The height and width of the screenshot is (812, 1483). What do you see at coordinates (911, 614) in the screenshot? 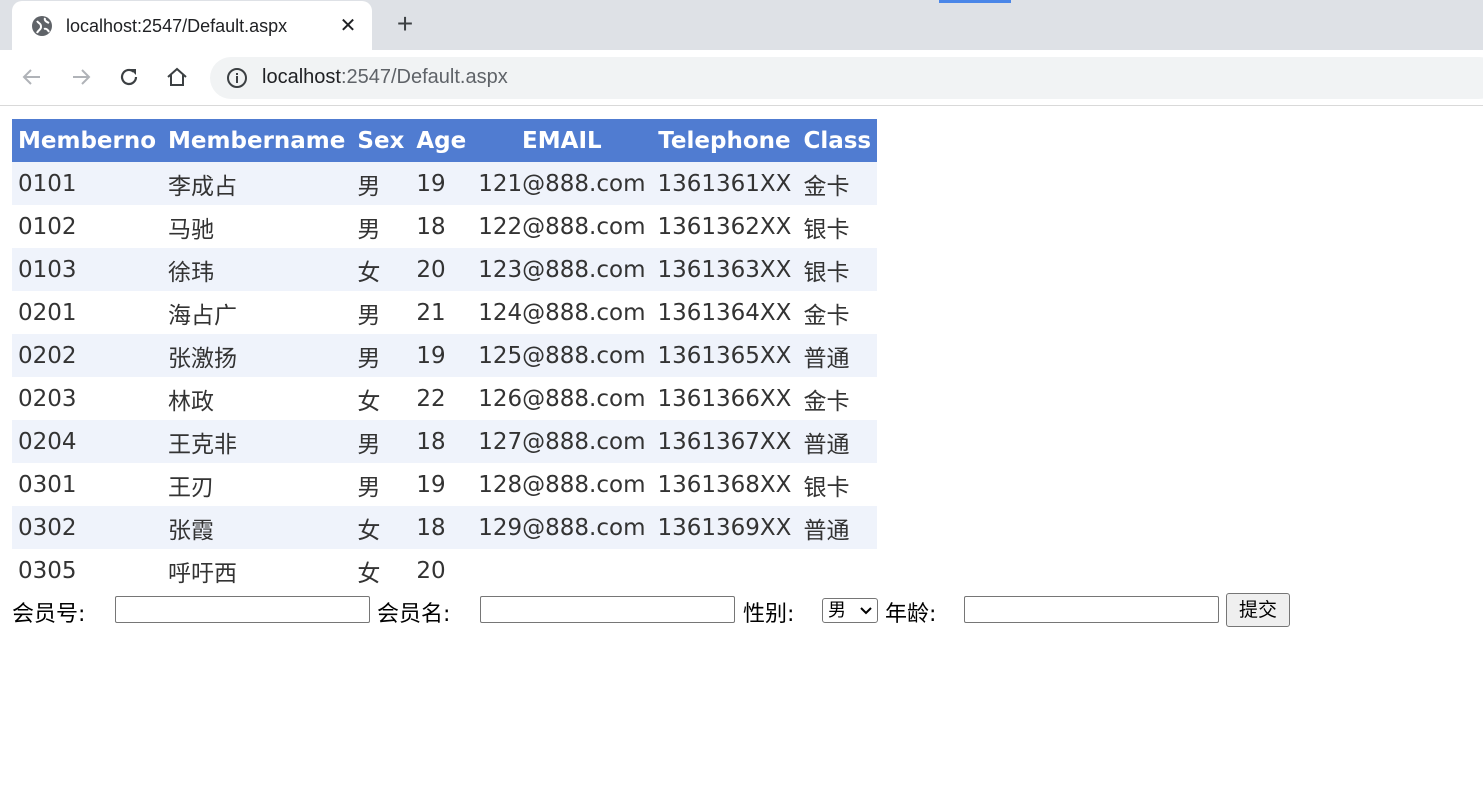
I see `age-label: 年龄:` at bounding box center [911, 614].